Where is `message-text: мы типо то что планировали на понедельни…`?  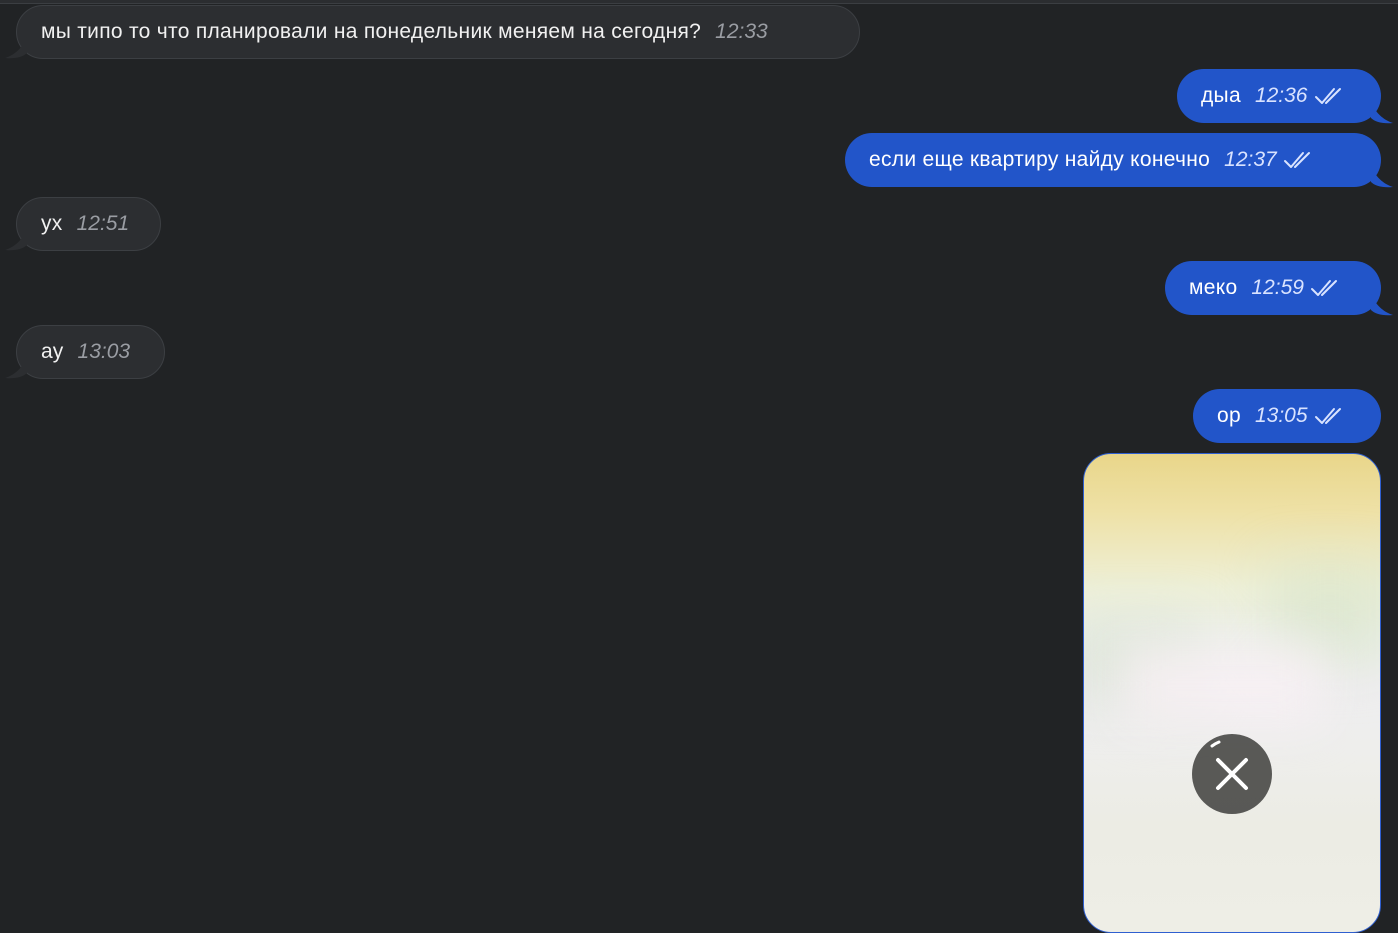
message-text: мы типо то что планировали на понедельни… is located at coordinates (371, 31).